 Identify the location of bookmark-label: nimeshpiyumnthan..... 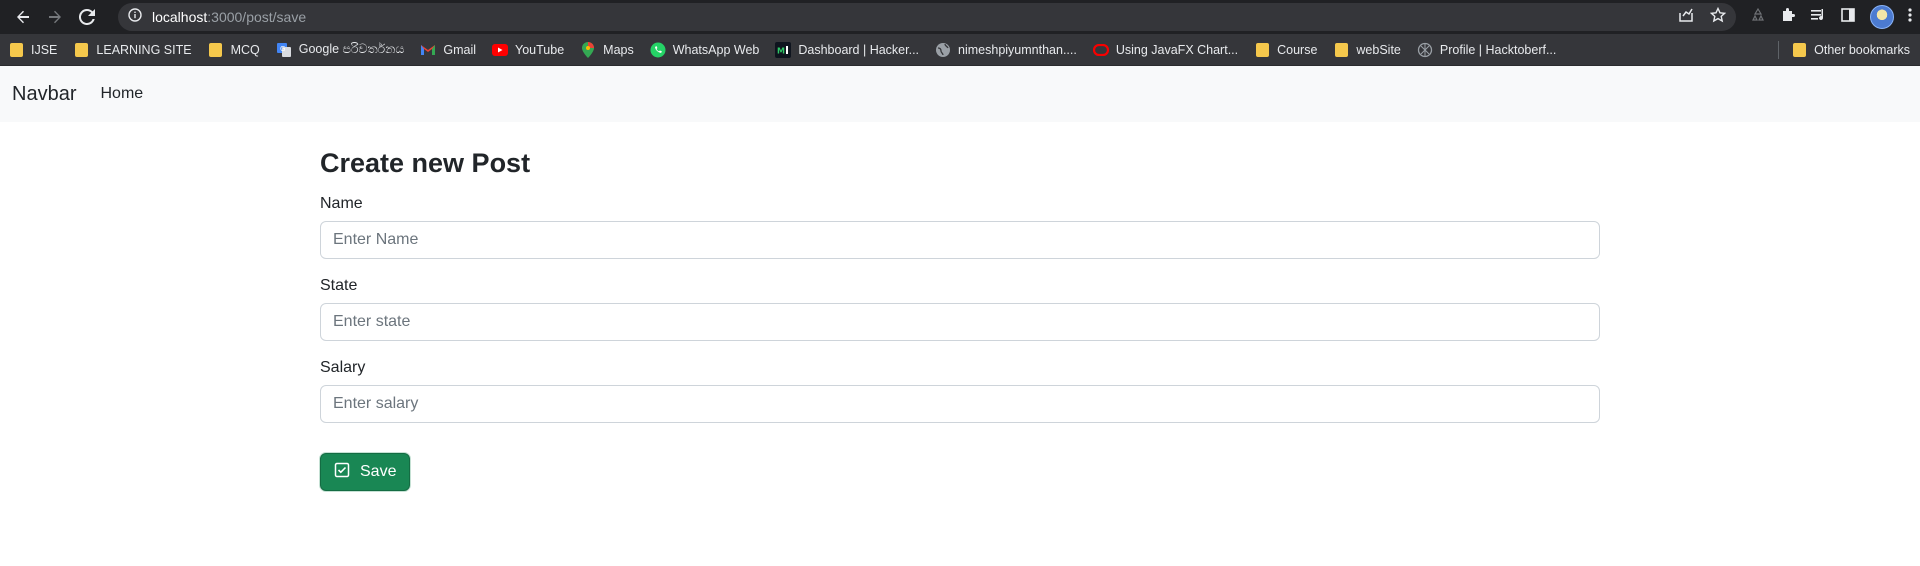
(1017, 49).